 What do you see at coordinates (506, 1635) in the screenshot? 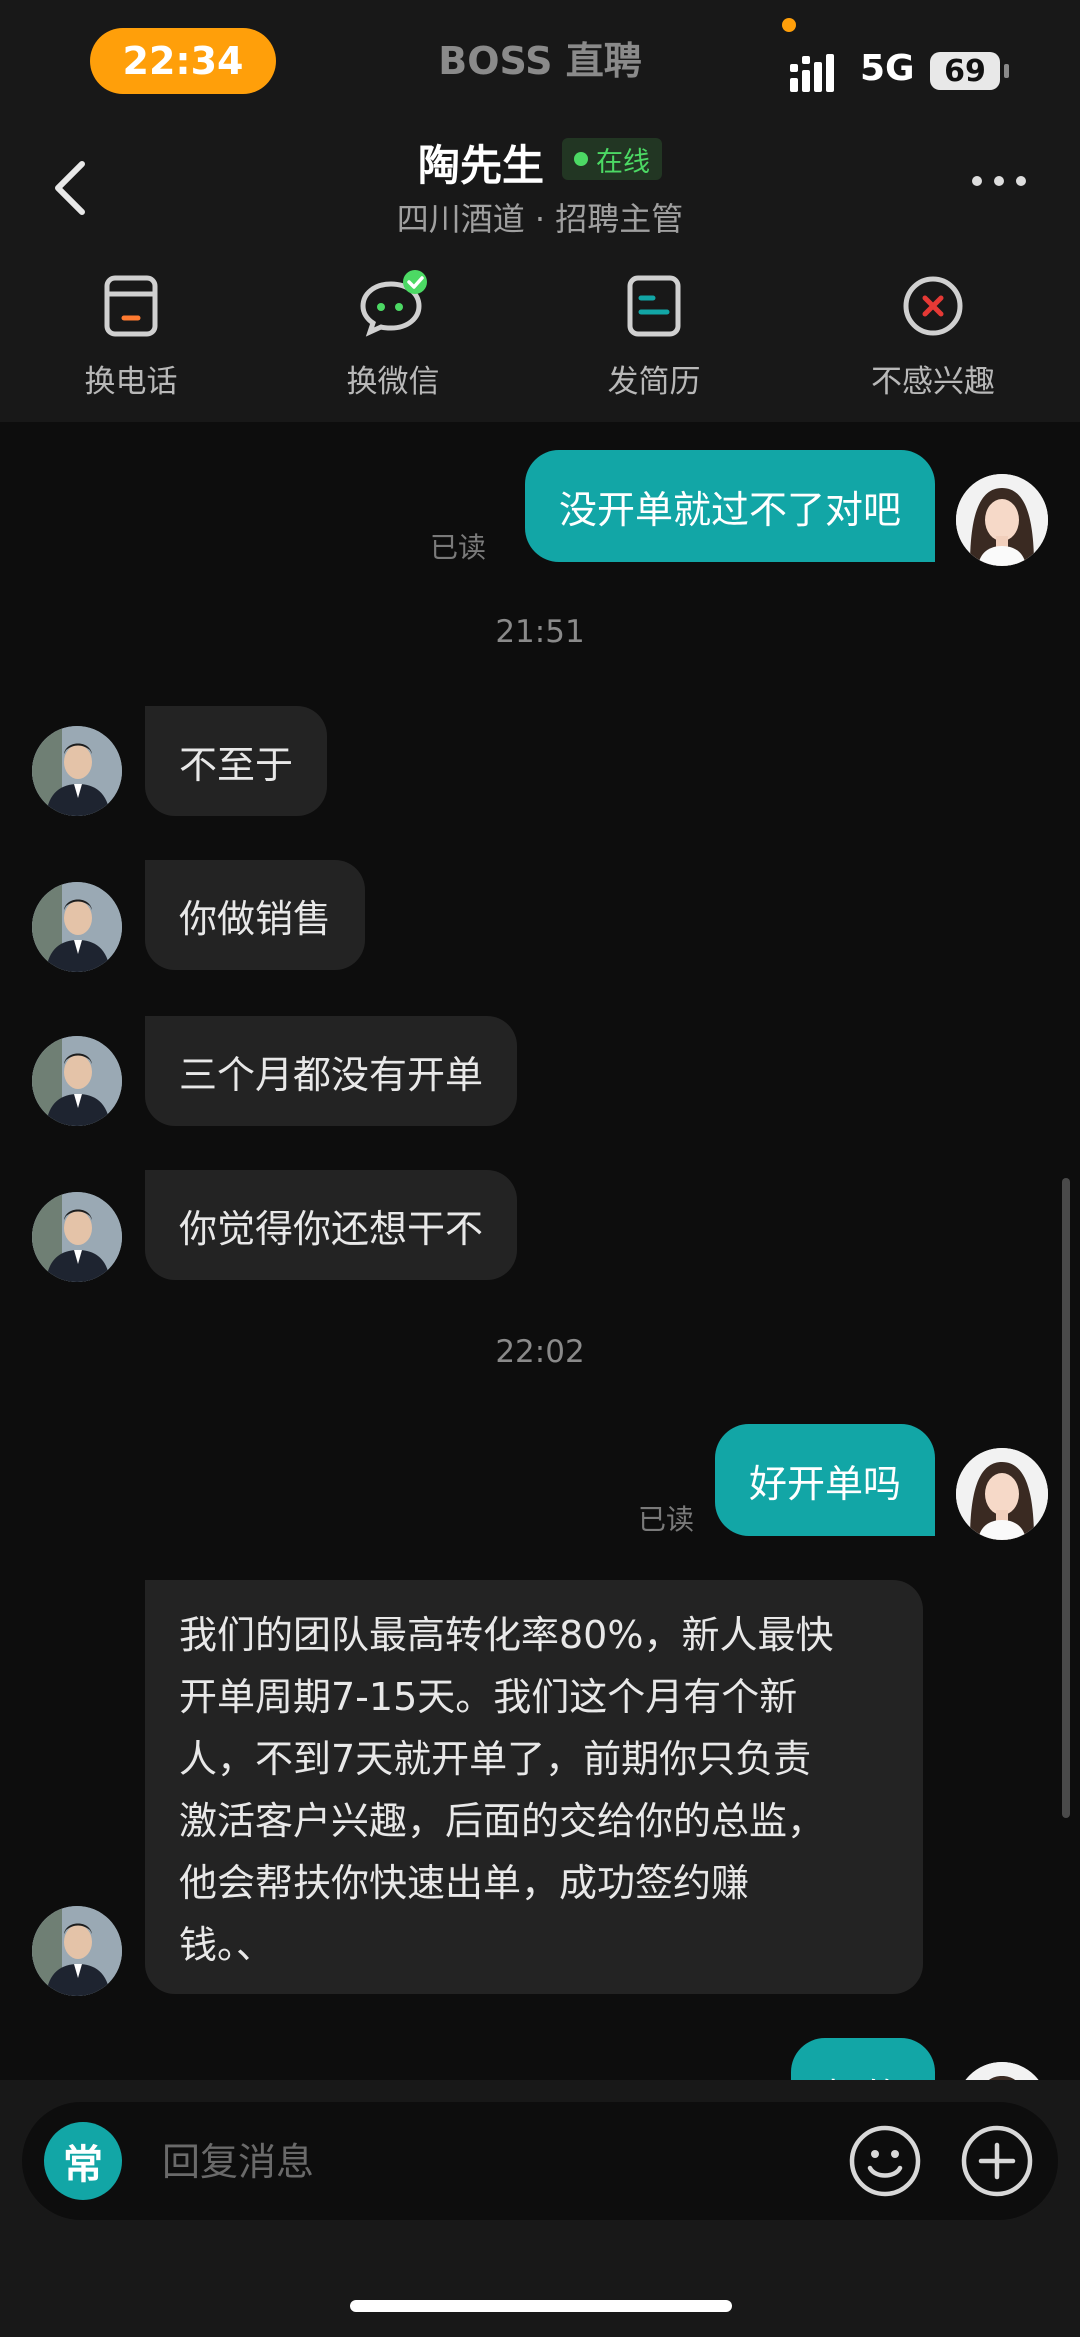
I see `message-line: 我们的团队最高转化率80%，新人最快` at bounding box center [506, 1635].